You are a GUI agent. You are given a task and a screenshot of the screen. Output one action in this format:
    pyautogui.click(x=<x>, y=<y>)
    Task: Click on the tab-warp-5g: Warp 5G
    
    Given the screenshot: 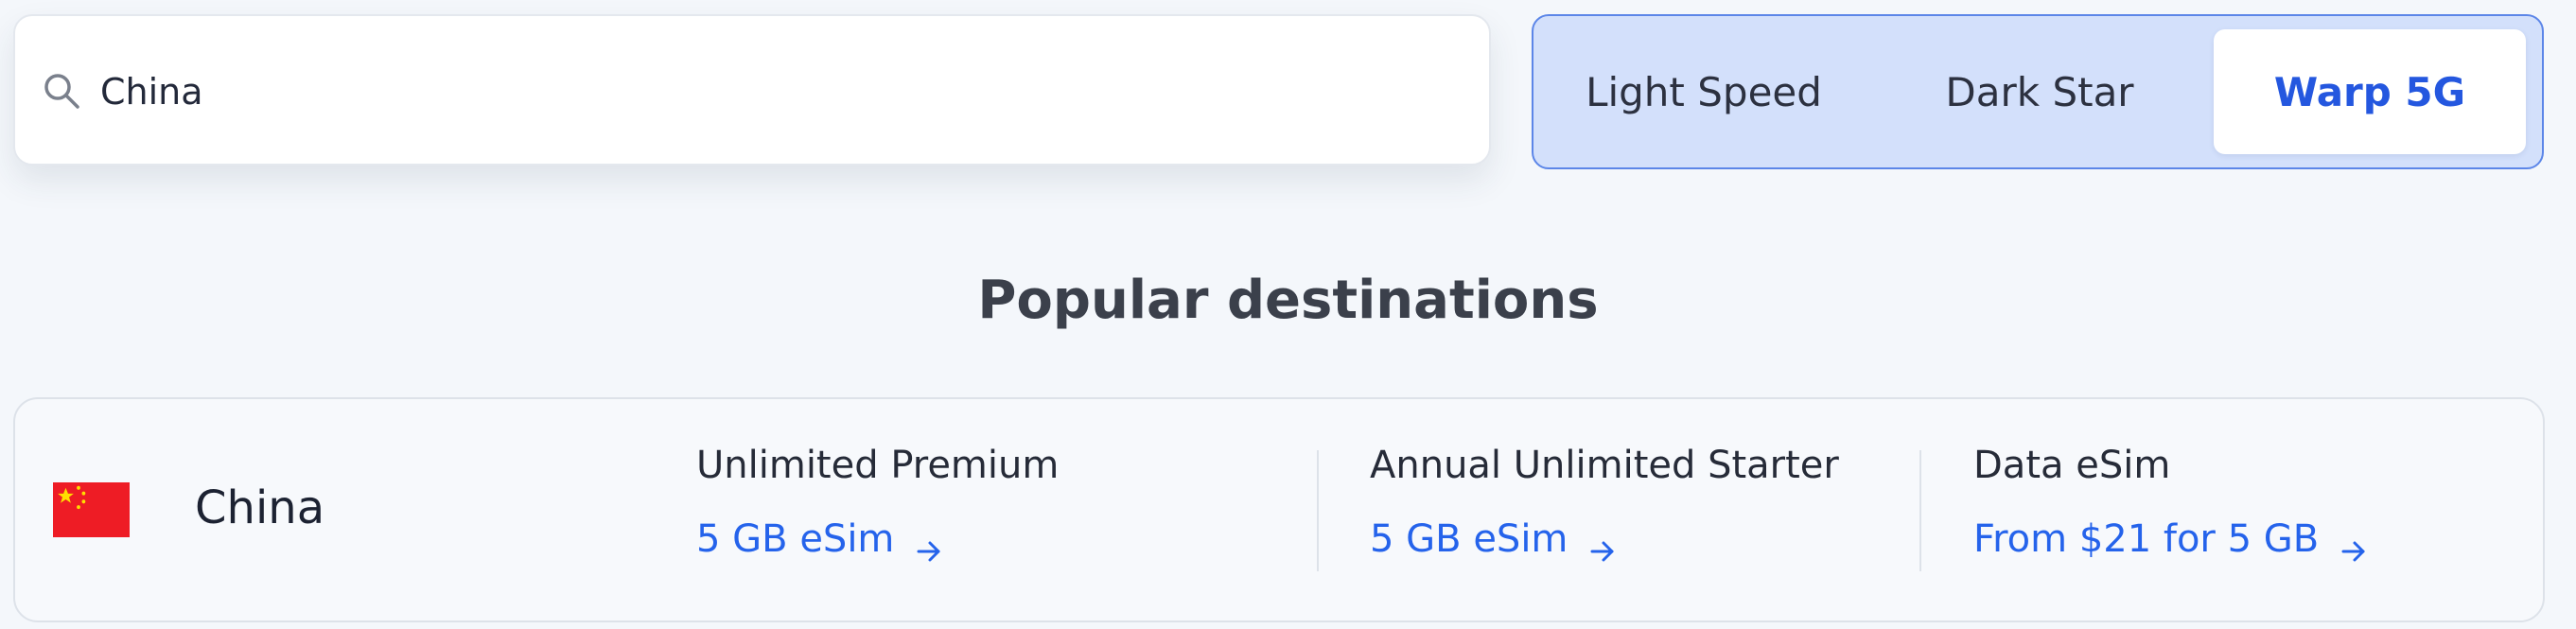 What is the action you would take?
    pyautogui.click(x=2370, y=91)
    